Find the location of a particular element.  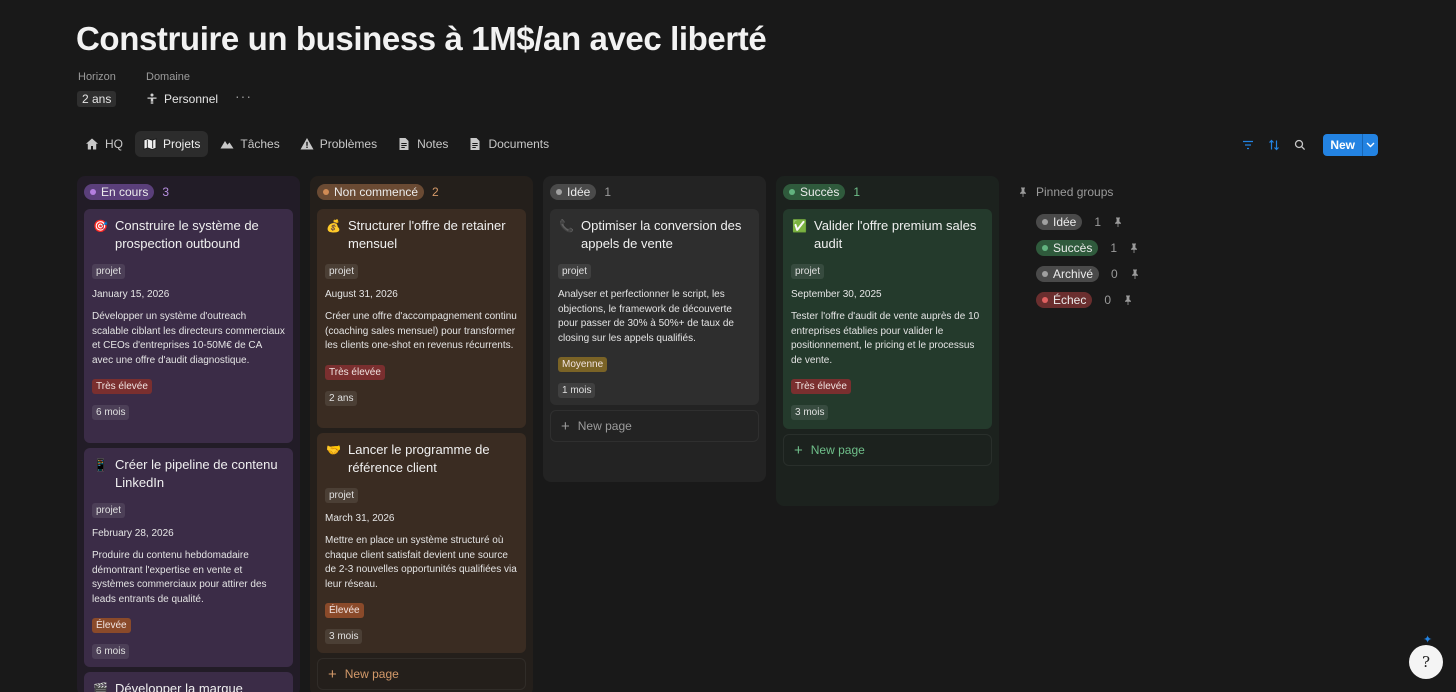

map-icon is located at coordinates (150, 144).